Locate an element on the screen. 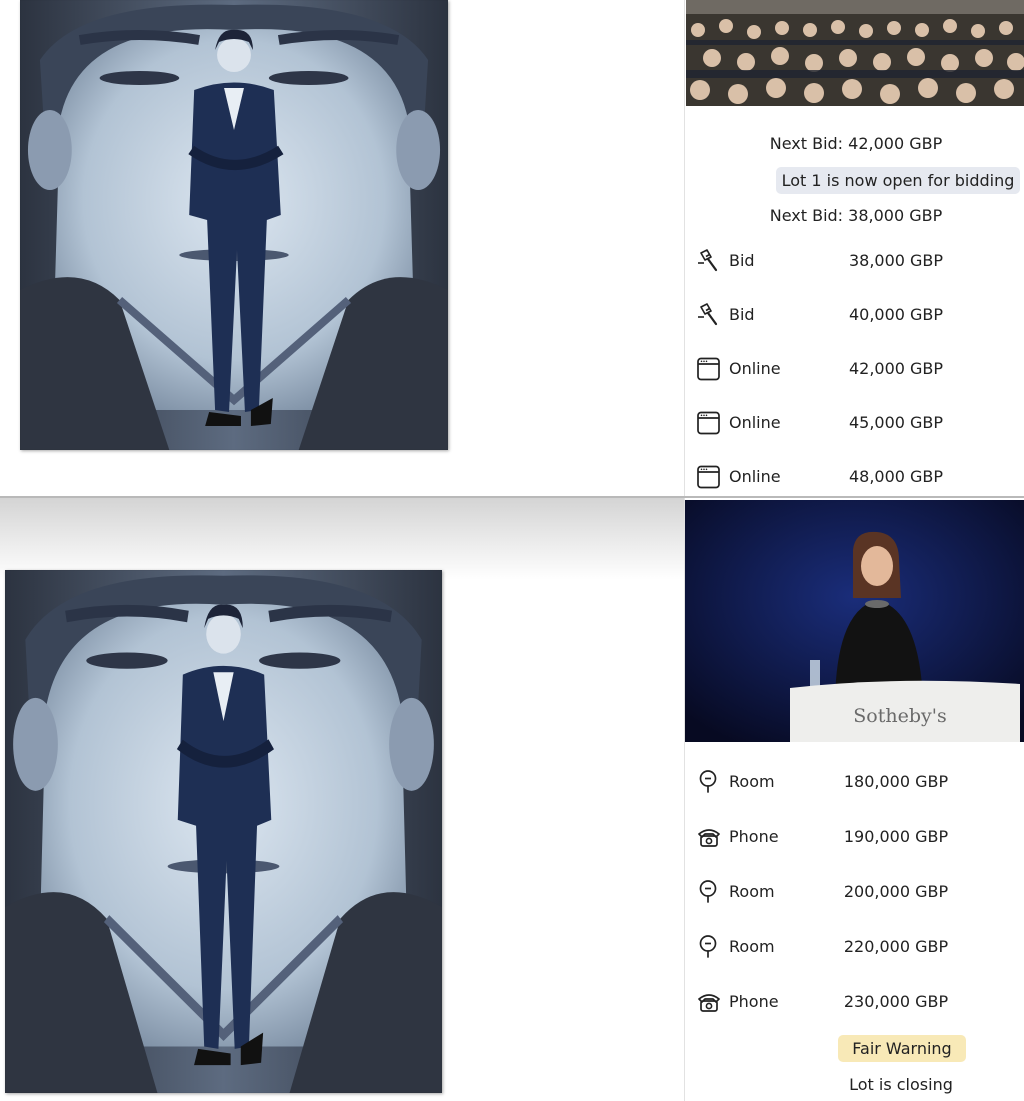 This screenshot has width=1024, height=1101. bid-row: Bid 40,000 GBP is located at coordinates (855, 315).